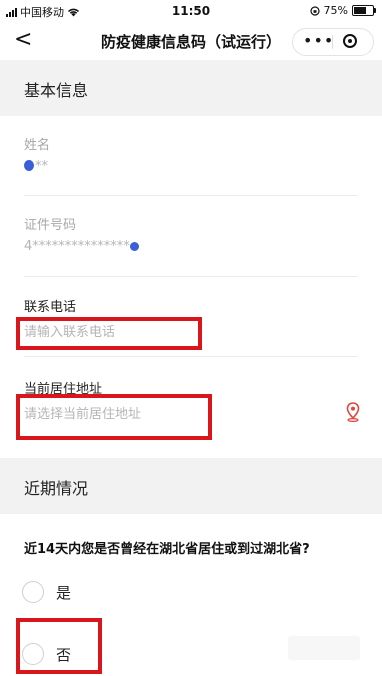 Image resolution: width=382 pixels, height=676 pixels. I want to click on section-header-basic-info: 基本信息, so click(191, 88).